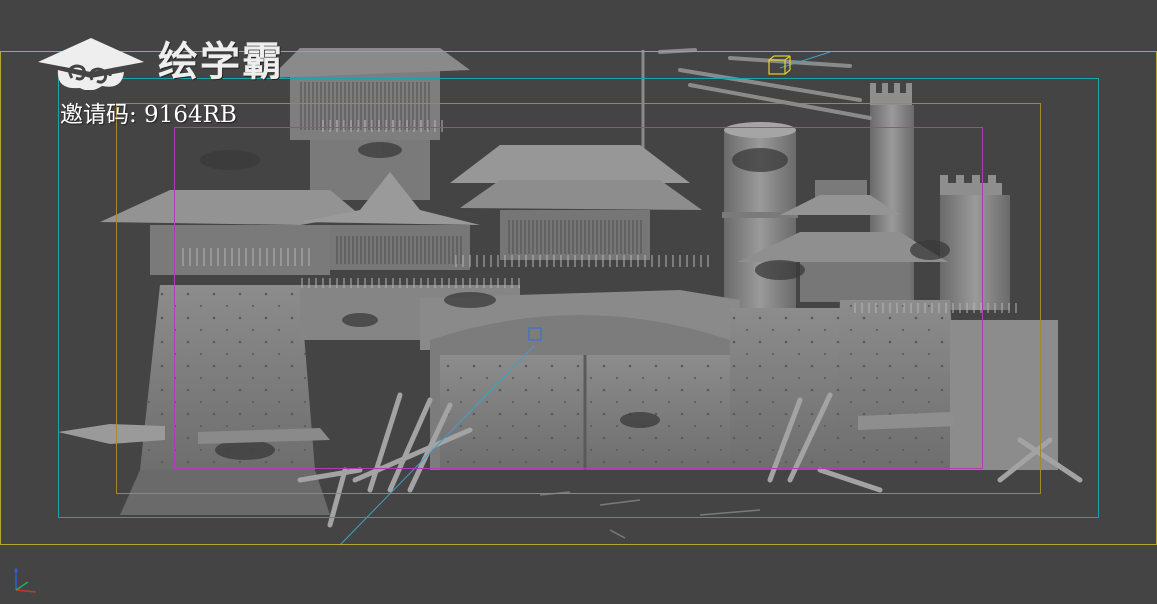 The width and height of the screenshot is (1157, 604). I want to click on xyz-axis-icon, so click(25, 580).